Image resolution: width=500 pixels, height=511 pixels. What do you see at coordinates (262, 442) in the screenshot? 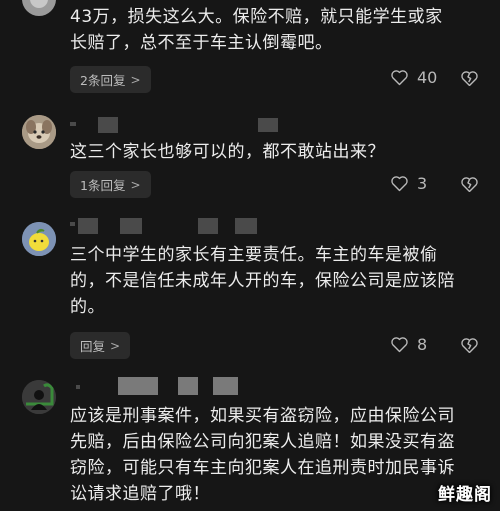
I see `comment-line: 先赔，后由保险公司向犯案人追赔！如果没买有盗` at bounding box center [262, 442].